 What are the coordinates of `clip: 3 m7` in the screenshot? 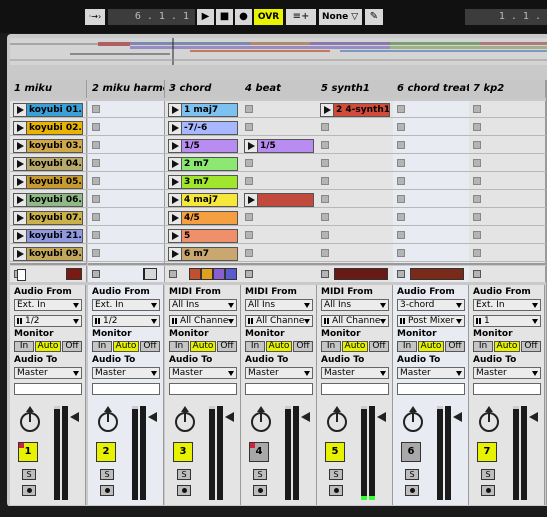 It's located at (203, 182).